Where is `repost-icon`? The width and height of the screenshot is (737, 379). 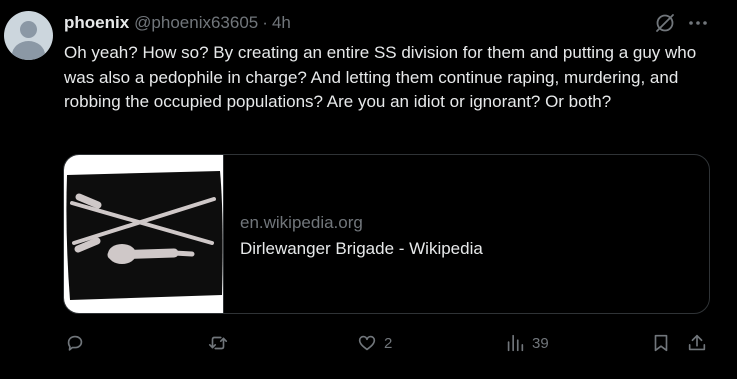
repost-icon is located at coordinates (218, 343).